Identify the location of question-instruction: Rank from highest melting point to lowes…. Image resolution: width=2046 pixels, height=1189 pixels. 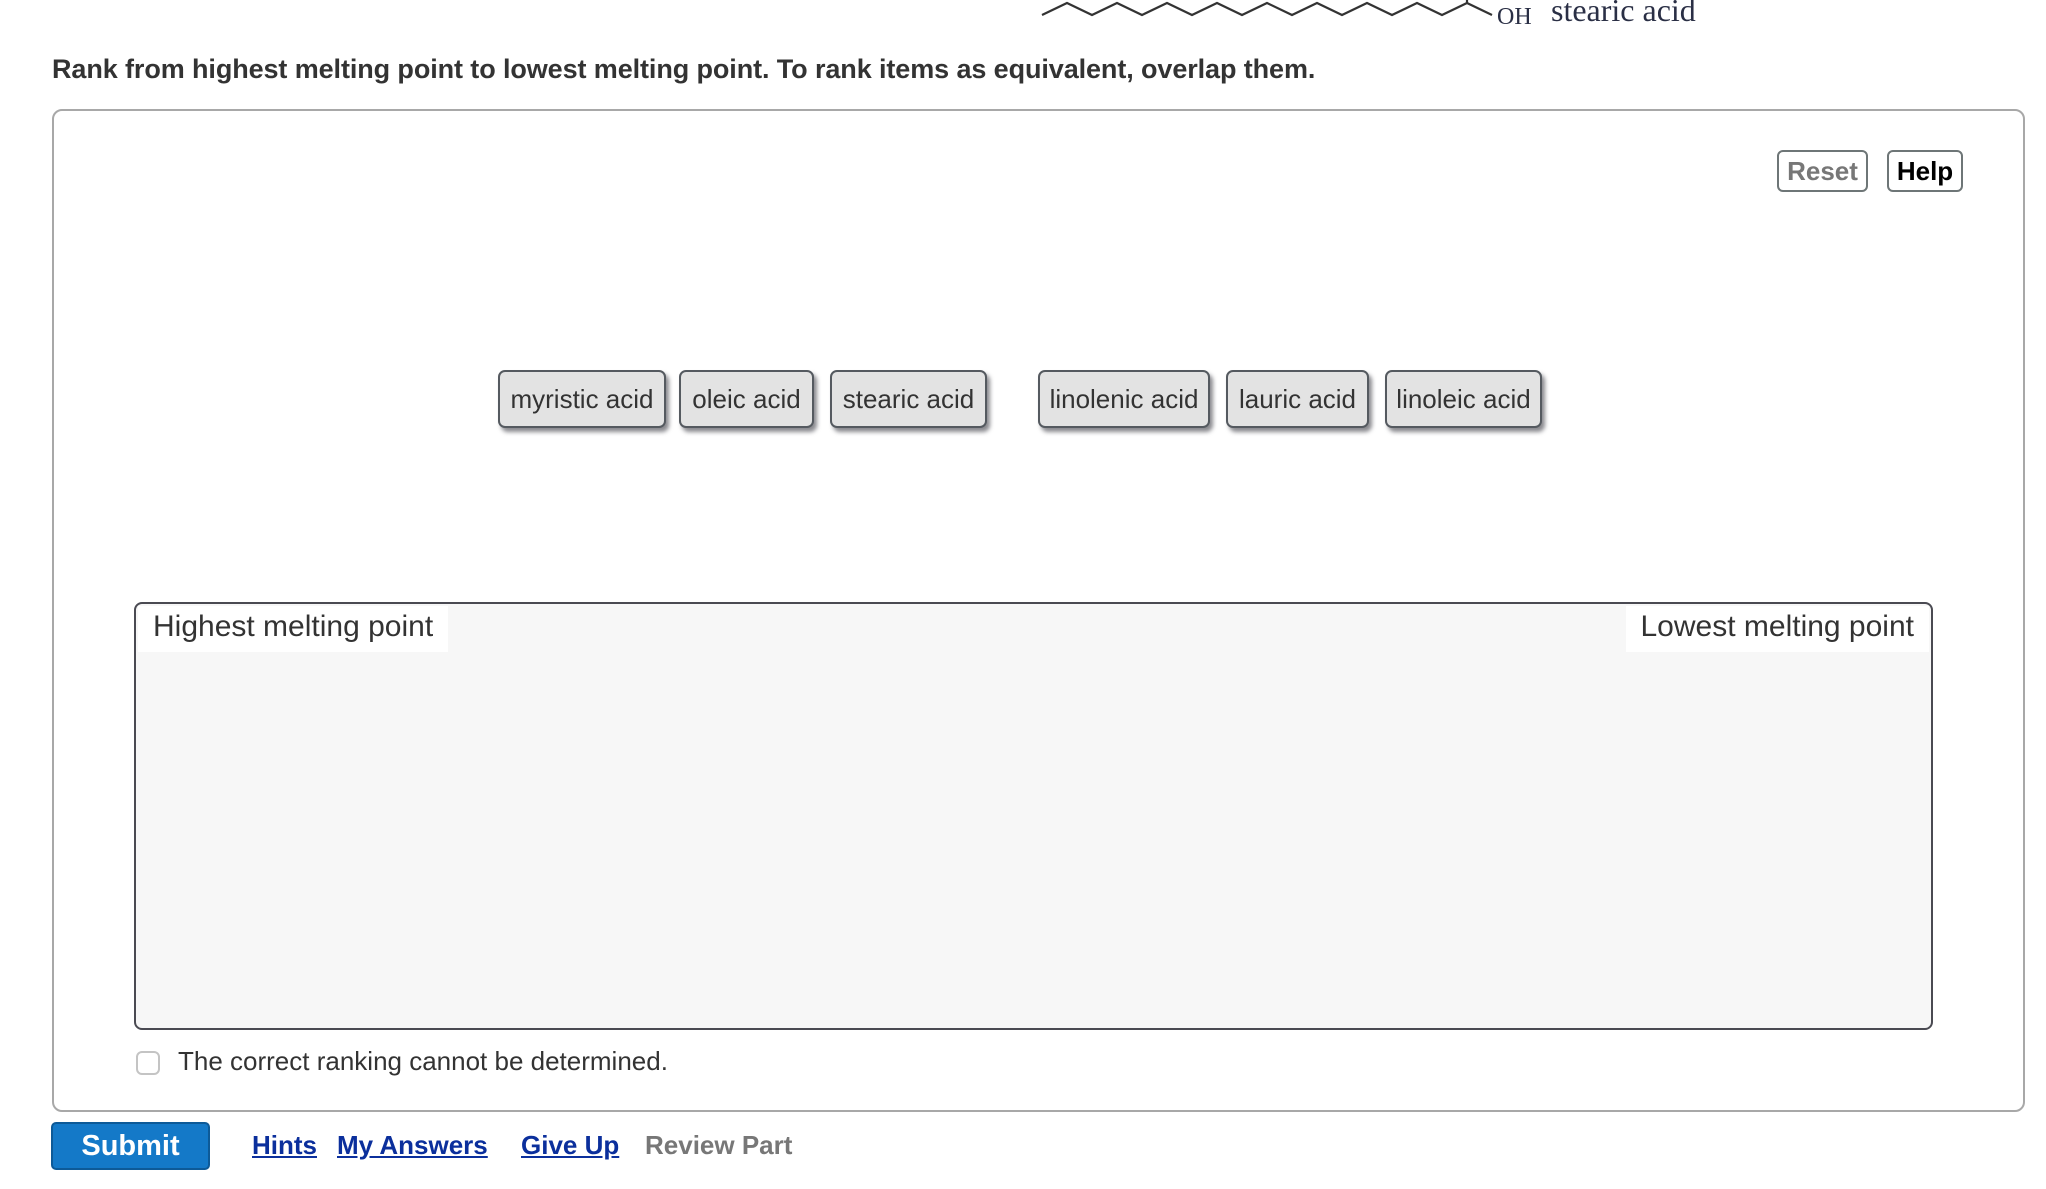
(684, 69).